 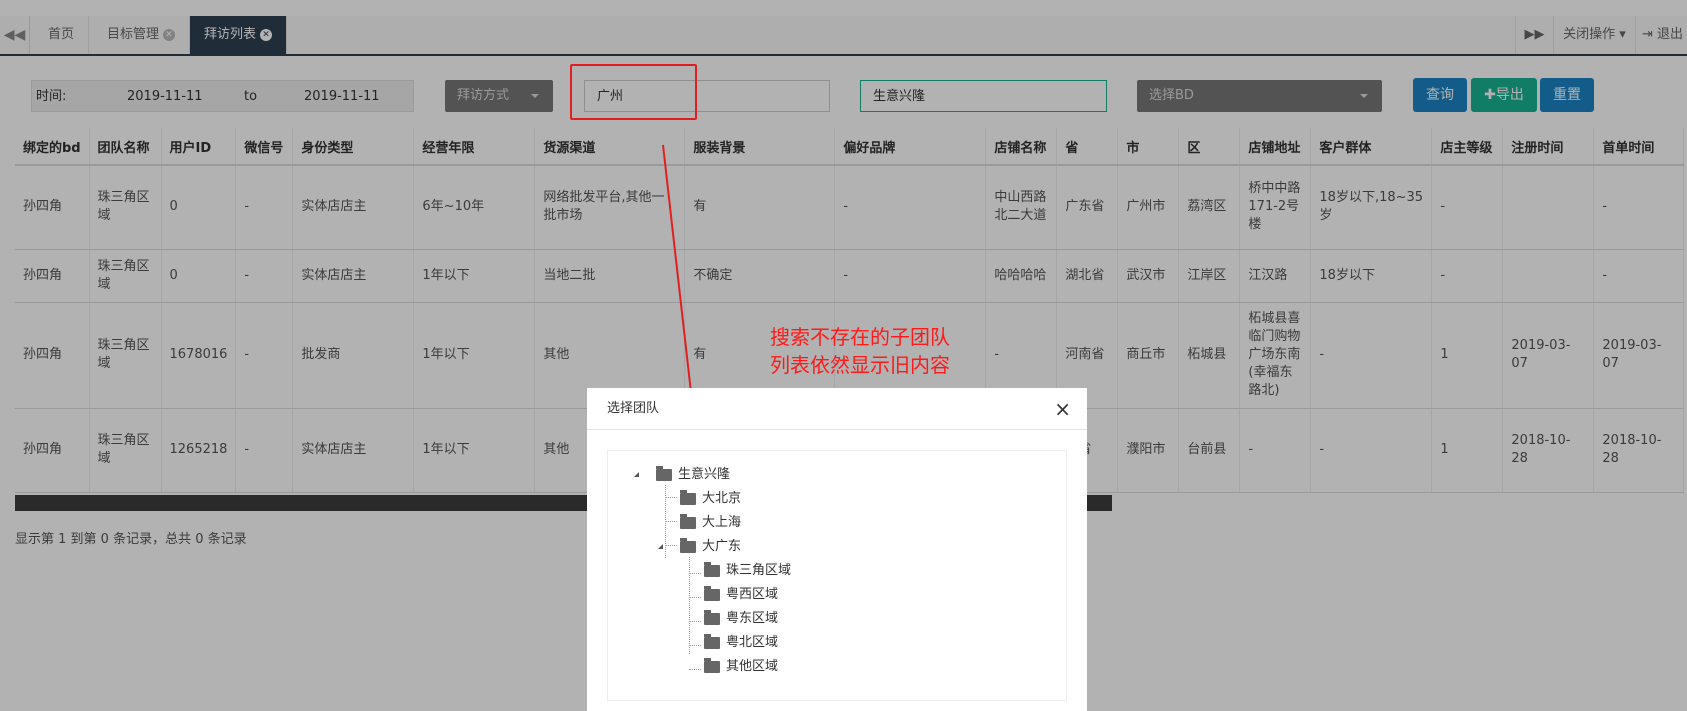 I want to click on tree-node-label: 粤北区域, so click(x=752, y=642).